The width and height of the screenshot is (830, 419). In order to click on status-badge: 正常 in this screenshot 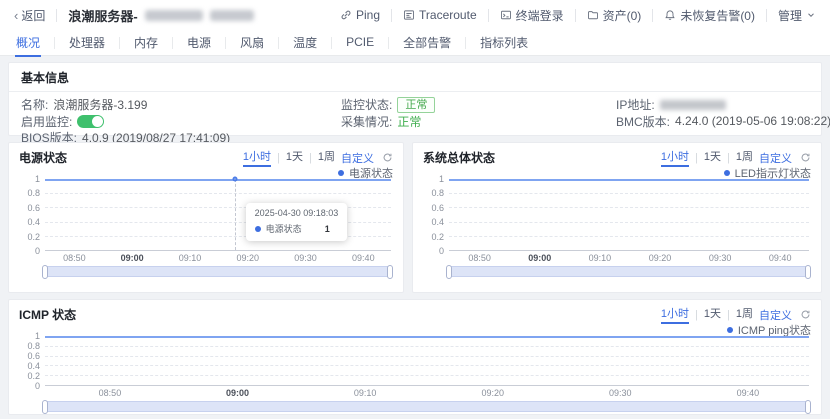, I will do `click(416, 104)`.